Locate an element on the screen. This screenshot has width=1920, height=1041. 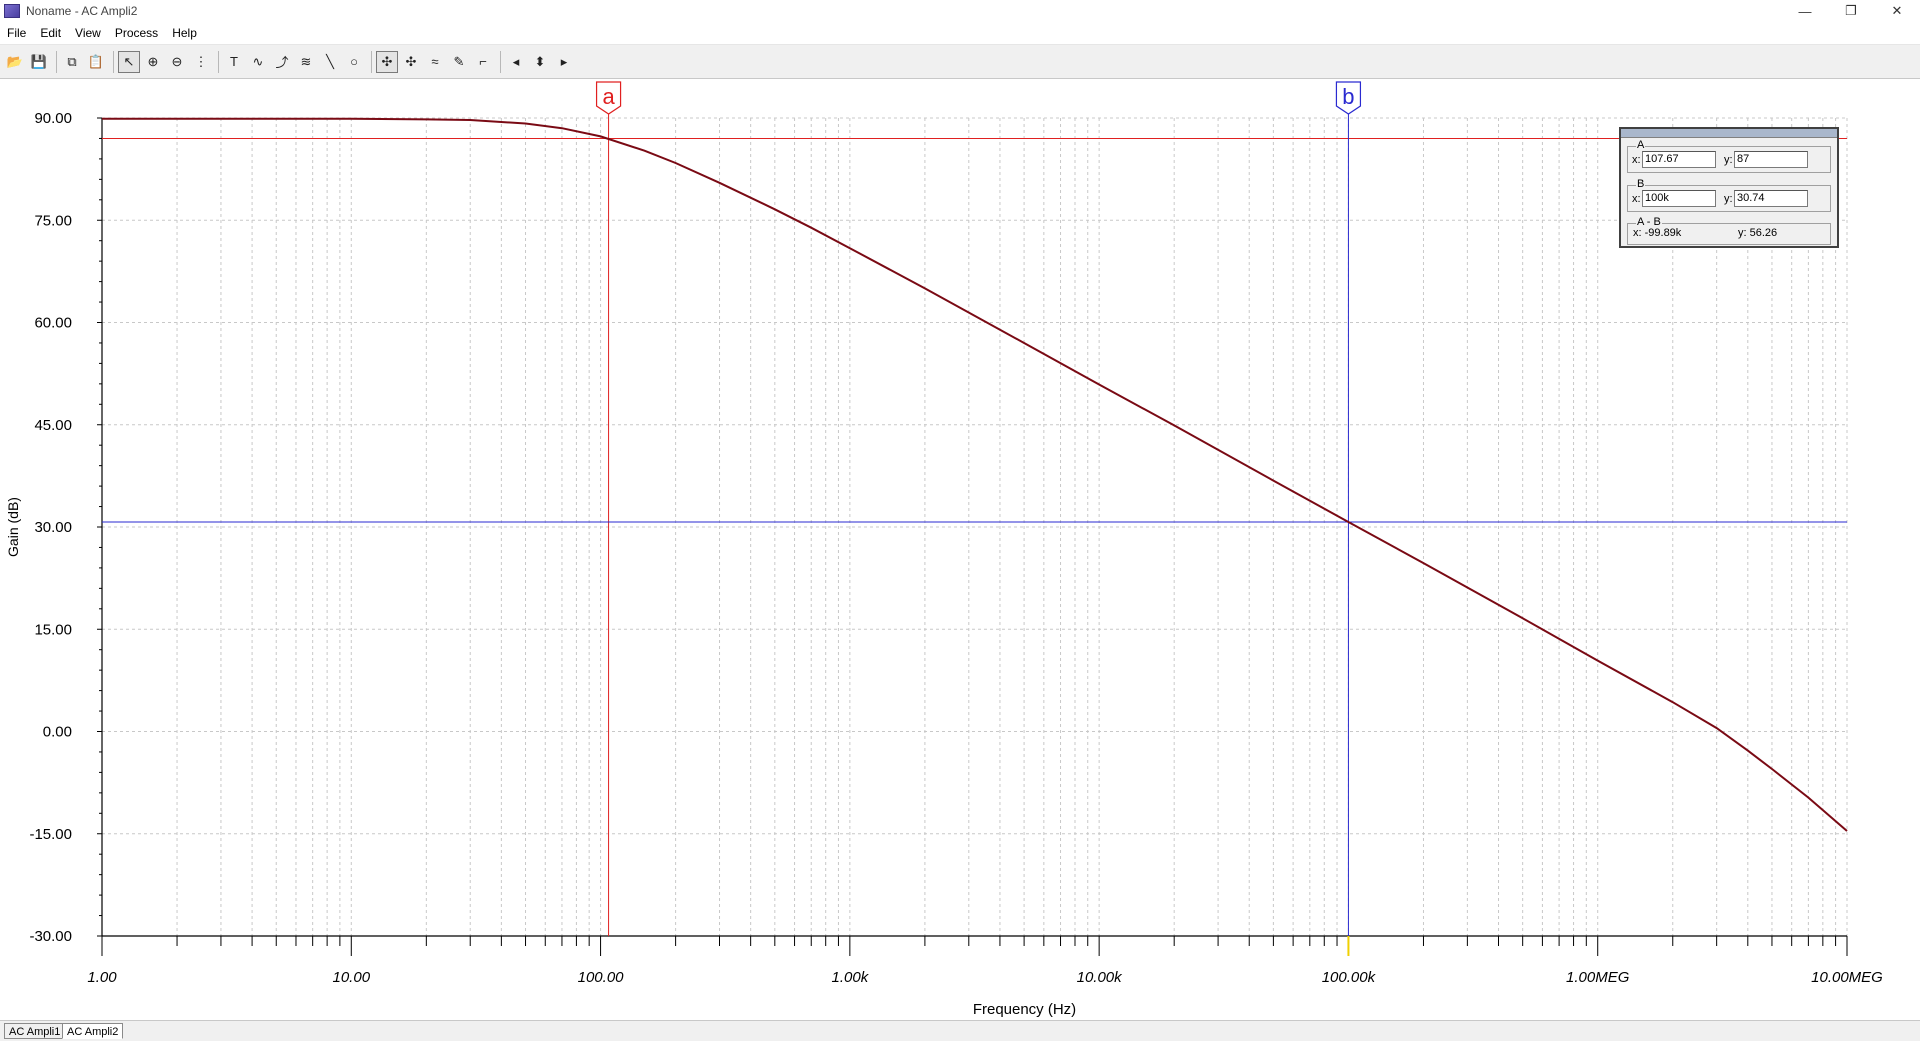
cursor-a-button: ✣ is located at coordinates (387, 61).